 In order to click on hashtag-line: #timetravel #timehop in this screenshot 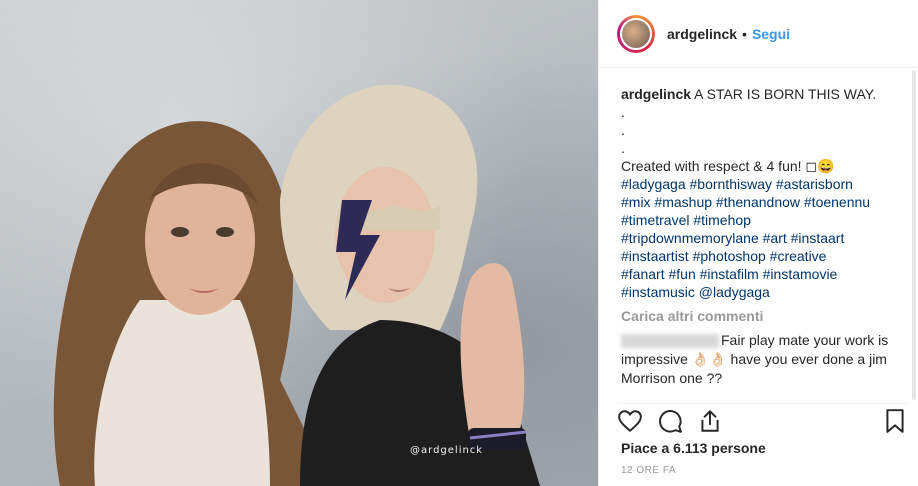, I will do `click(760, 220)`.